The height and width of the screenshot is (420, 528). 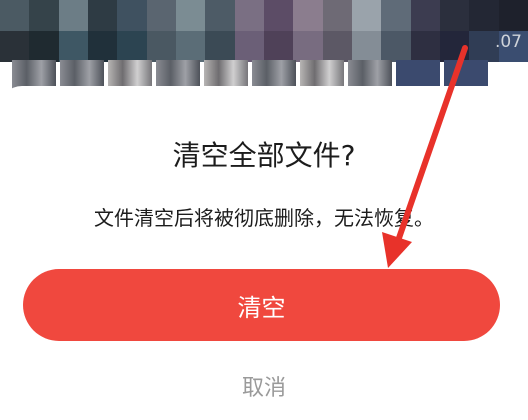 What do you see at coordinates (264, 218) in the screenshot?
I see `dialog-message: 文件清空后将被彻底删除，无法恢复。` at bounding box center [264, 218].